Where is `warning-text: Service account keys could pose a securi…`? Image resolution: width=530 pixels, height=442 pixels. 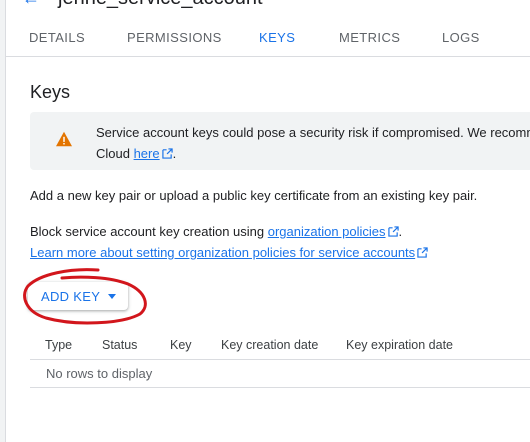
warning-text: Service account keys could pose a securi… is located at coordinates (313, 143).